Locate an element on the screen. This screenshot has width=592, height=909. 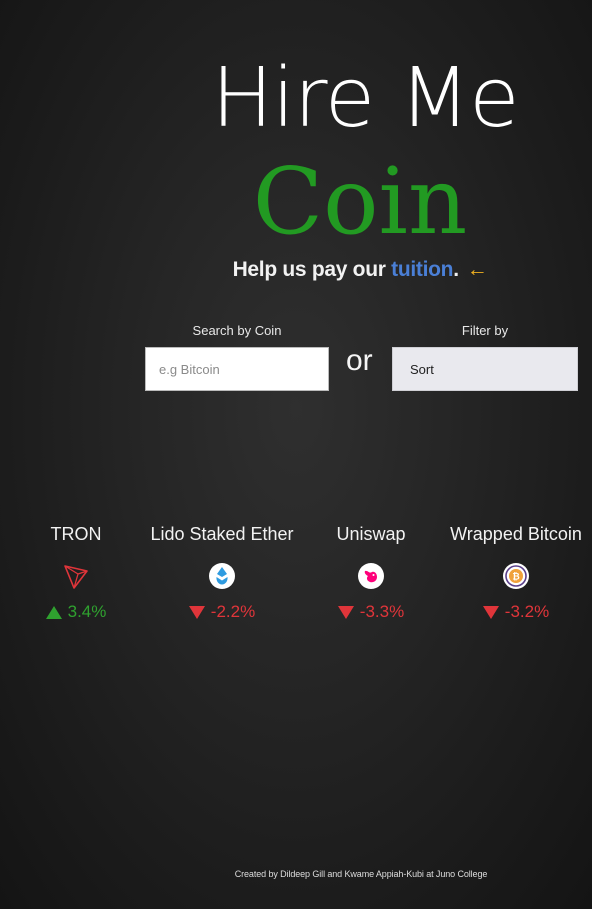
coin-change: -2.2% is located at coordinates (222, 612).